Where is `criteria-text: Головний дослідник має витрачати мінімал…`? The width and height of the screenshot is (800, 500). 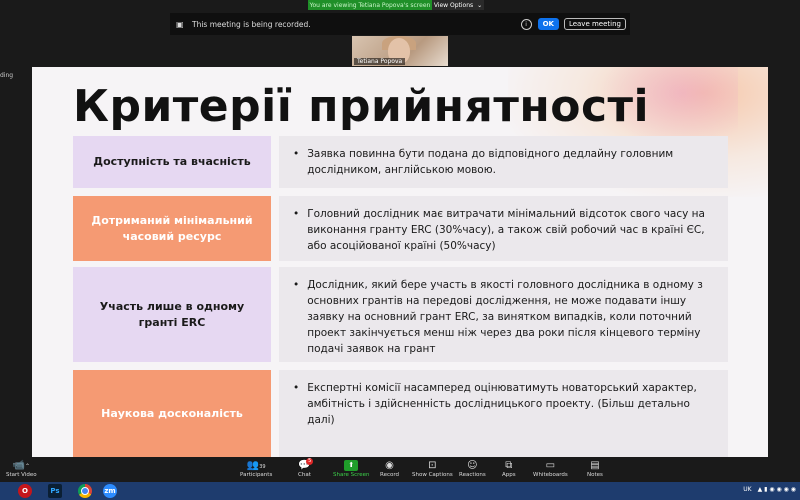 criteria-text: Головний дослідник має витрачати мінімал… is located at coordinates (506, 230).